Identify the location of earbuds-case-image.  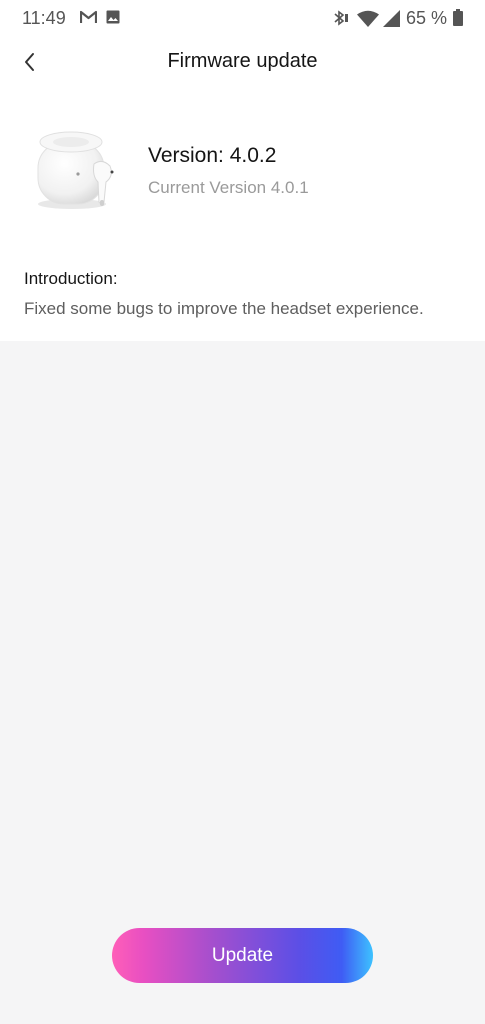
(75, 170).